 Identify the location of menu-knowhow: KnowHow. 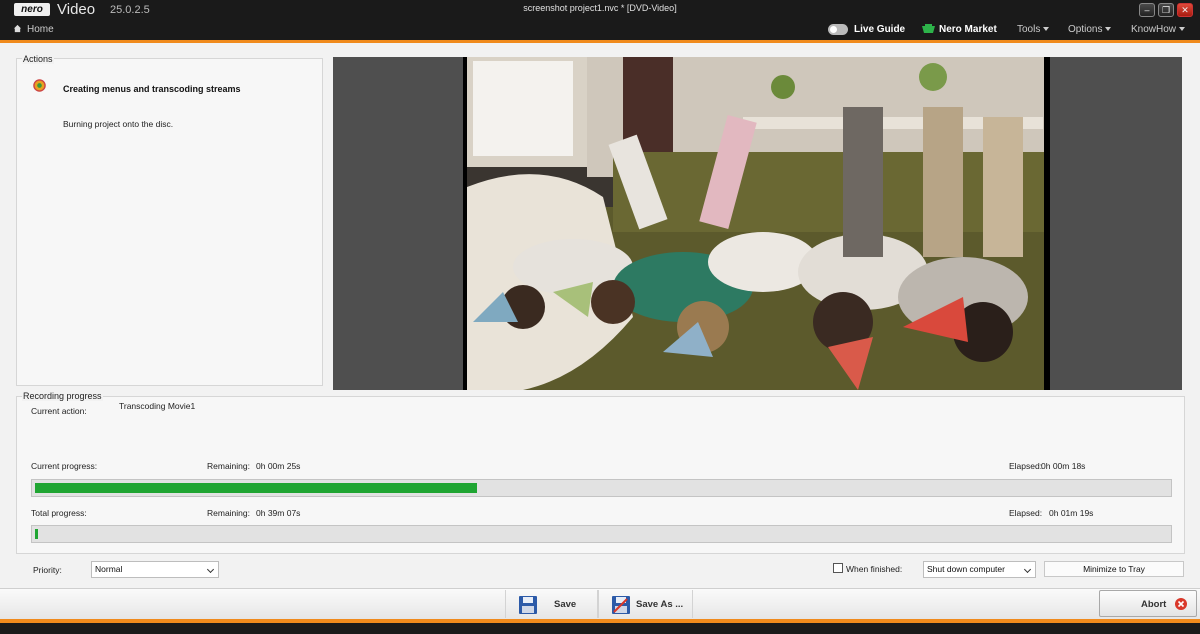
(1158, 29).